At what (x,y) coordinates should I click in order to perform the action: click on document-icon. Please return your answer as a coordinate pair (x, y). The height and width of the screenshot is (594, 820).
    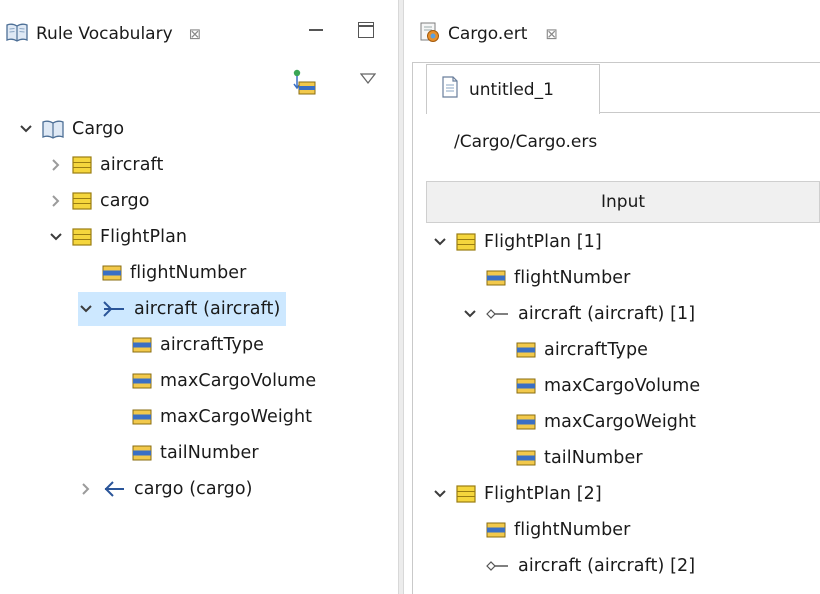
    Looking at the image, I should click on (450, 89).